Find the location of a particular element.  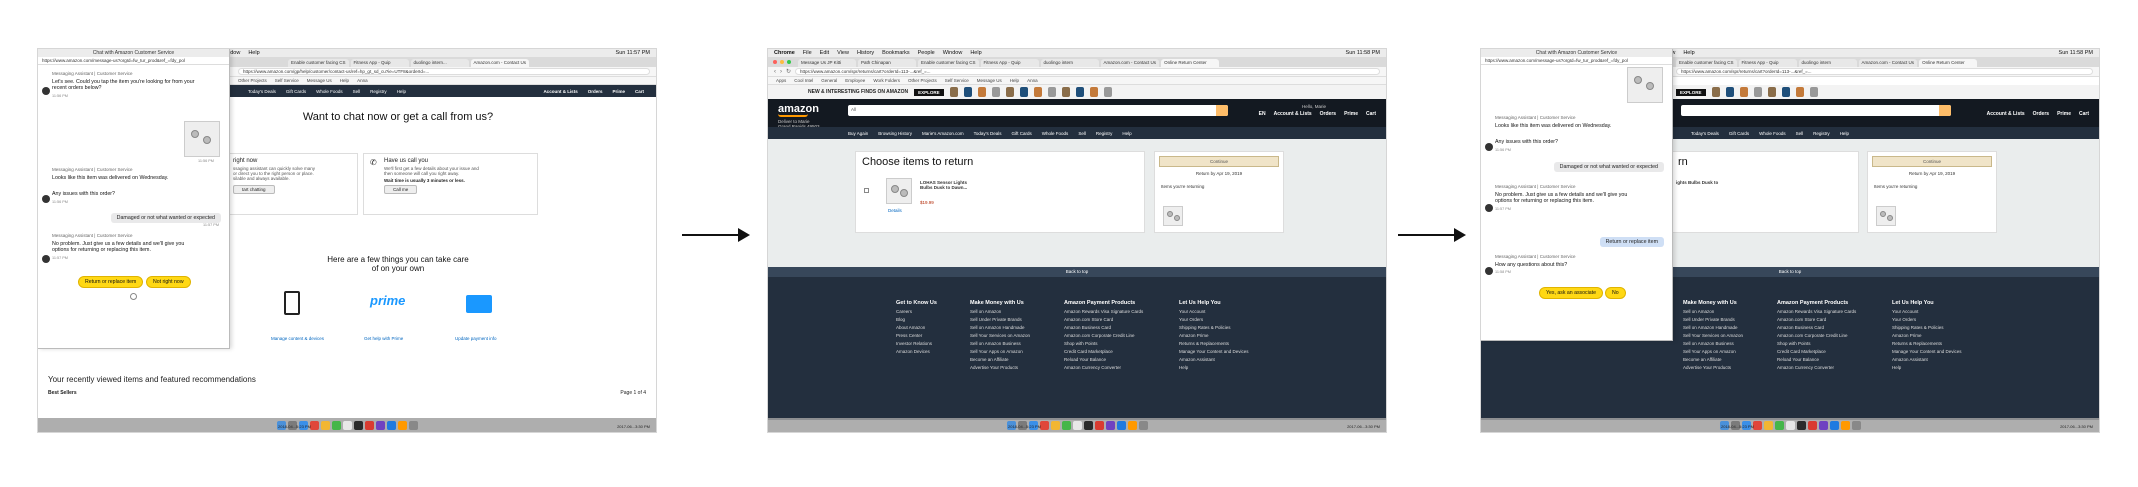

footer-link: Sell Your Apps on Amazon is located at coordinates (1000, 352).